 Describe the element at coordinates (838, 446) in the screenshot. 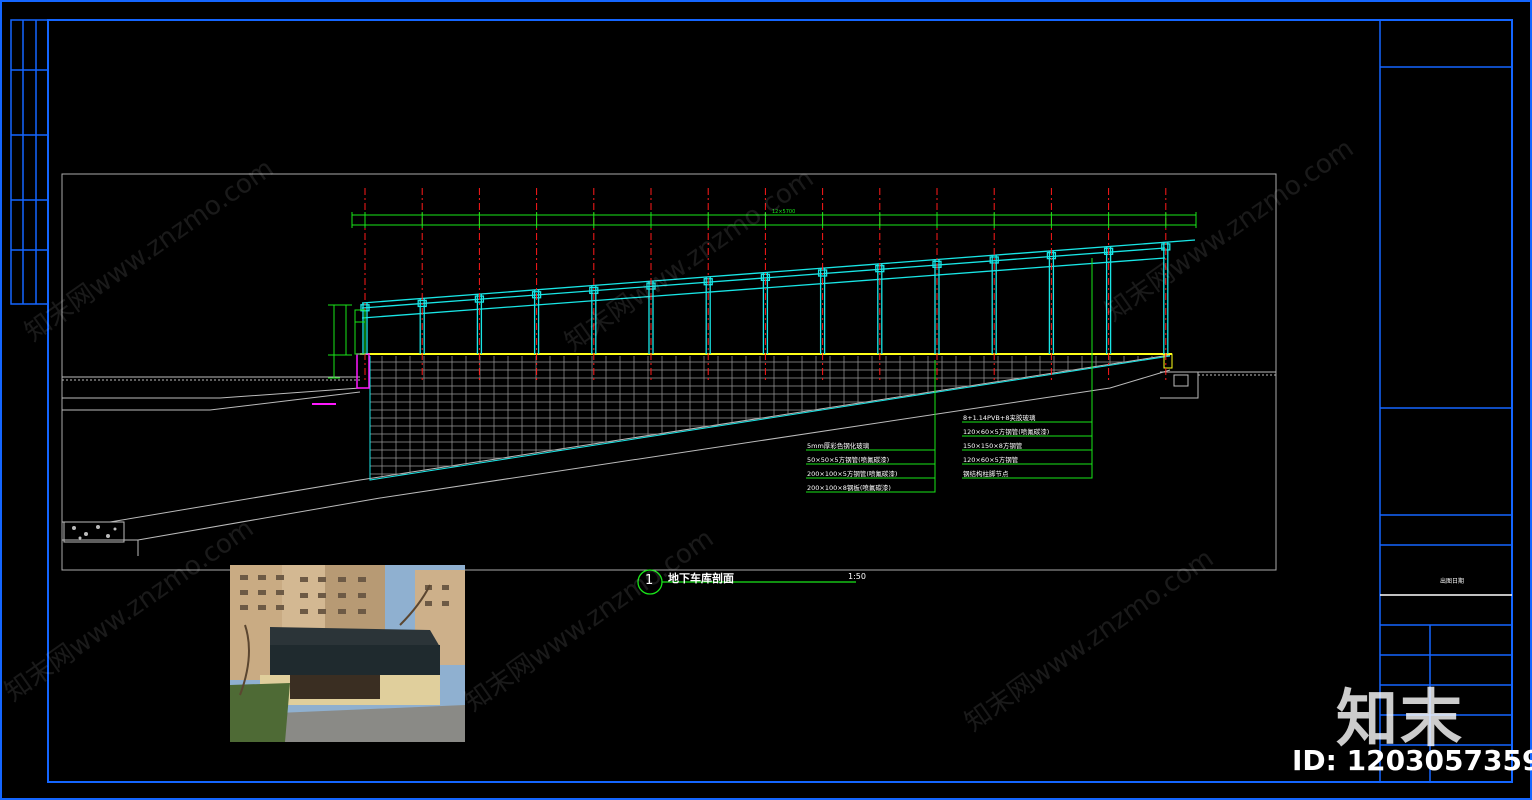

I see `annotation-text: 5mm厚彩色钢化玻璃` at that location.